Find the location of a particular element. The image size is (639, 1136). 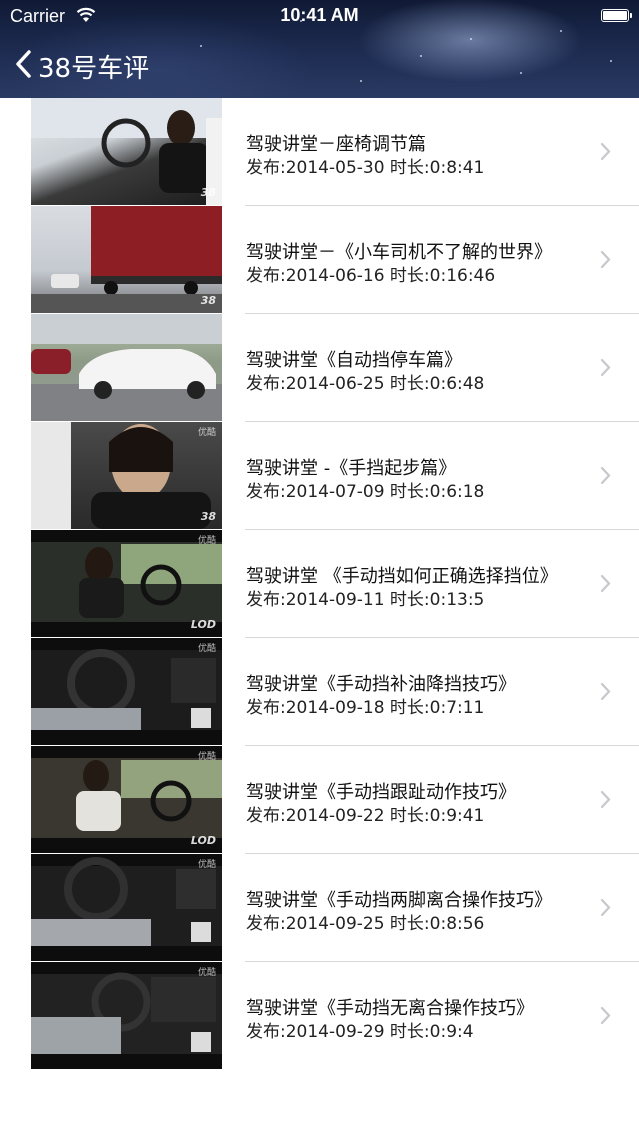

video-meta: 发布:2014-09-18 时长:0:7:11 is located at coordinates (365, 708).